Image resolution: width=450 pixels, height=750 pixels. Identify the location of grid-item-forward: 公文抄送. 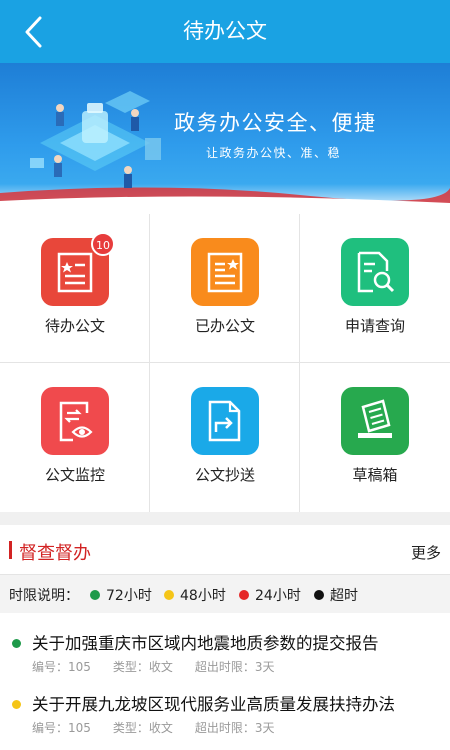
(225, 437).